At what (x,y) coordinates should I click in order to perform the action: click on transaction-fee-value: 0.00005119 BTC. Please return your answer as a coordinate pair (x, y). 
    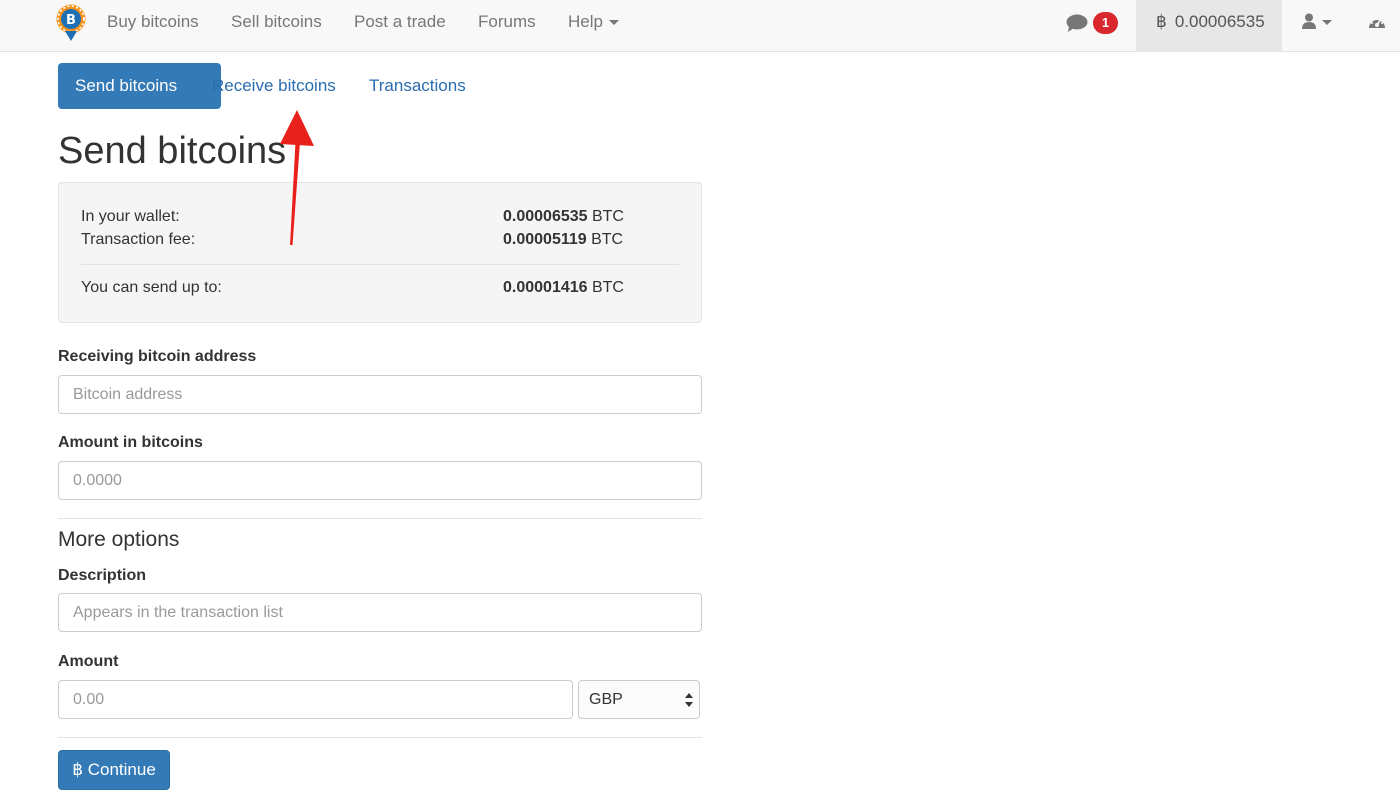
    Looking at the image, I should click on (563, 240).